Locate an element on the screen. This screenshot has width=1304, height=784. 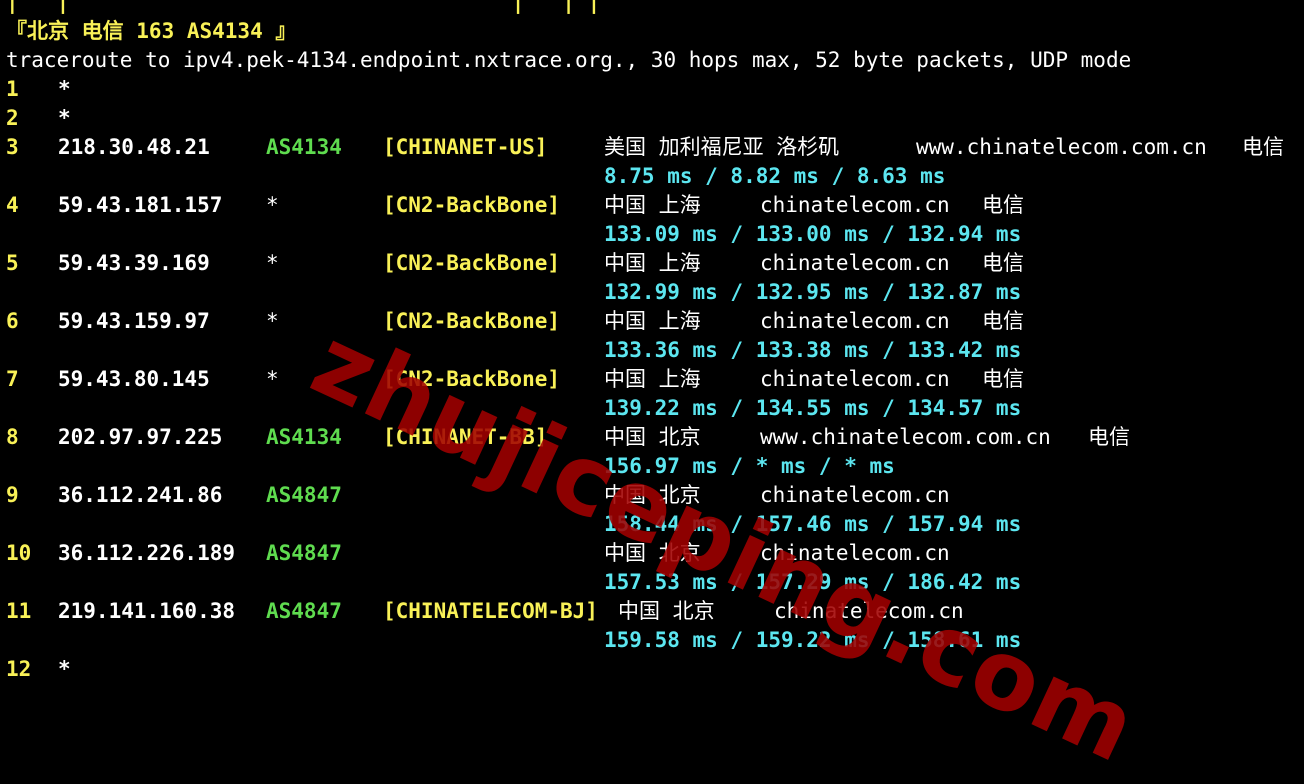
hop-row: 9 36.112.241.86 AS4847 中国 北京 chinatelecom.cn is located at coordinates (655, 495).